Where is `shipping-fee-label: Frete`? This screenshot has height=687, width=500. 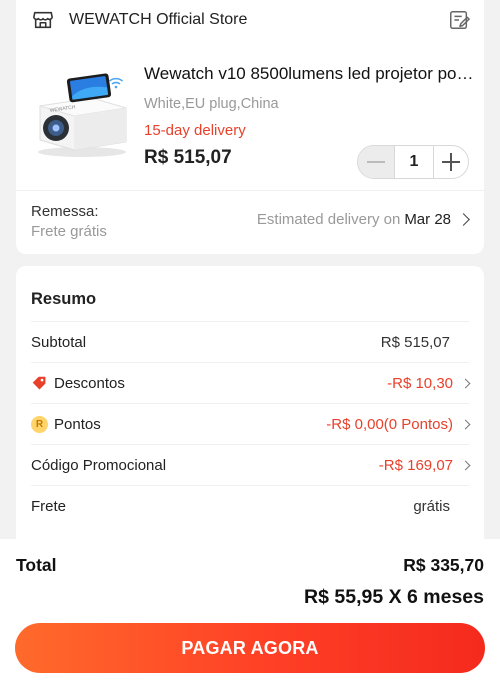
shipping-fee-label: Frete is located at coordinates (49, 506).